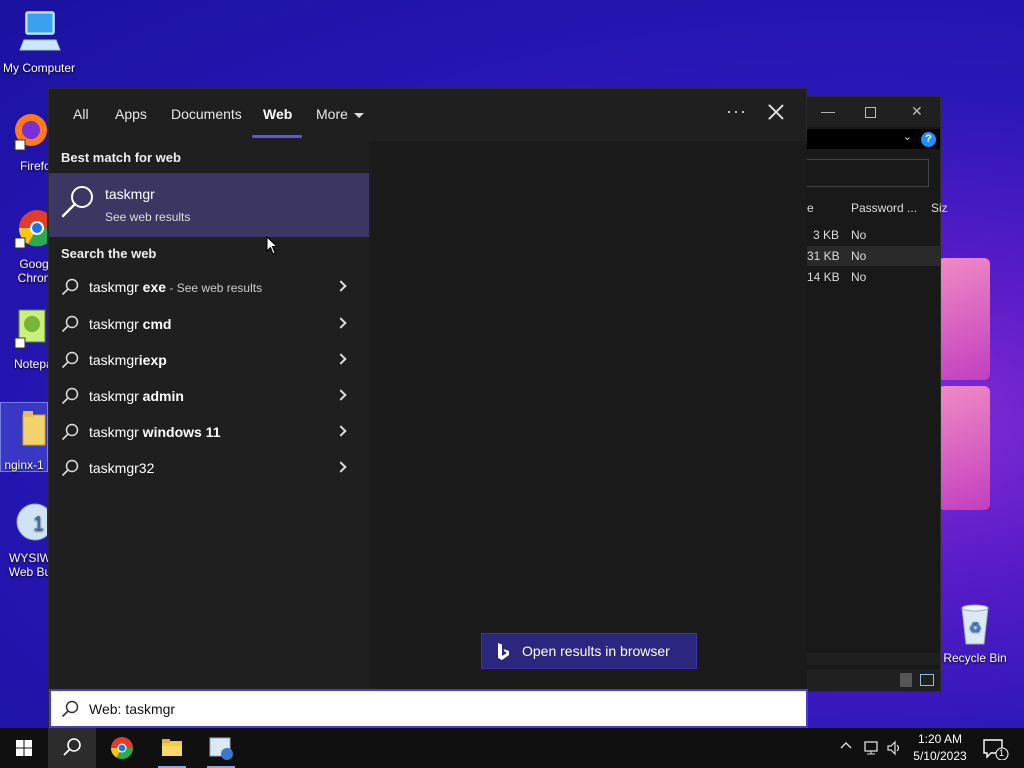 This screenshot has height=768, width=1024. Describe the element at coordinates (204, 287) in the screenshot. I see `web-result-item: taskmgr exe - See web results` at that location.